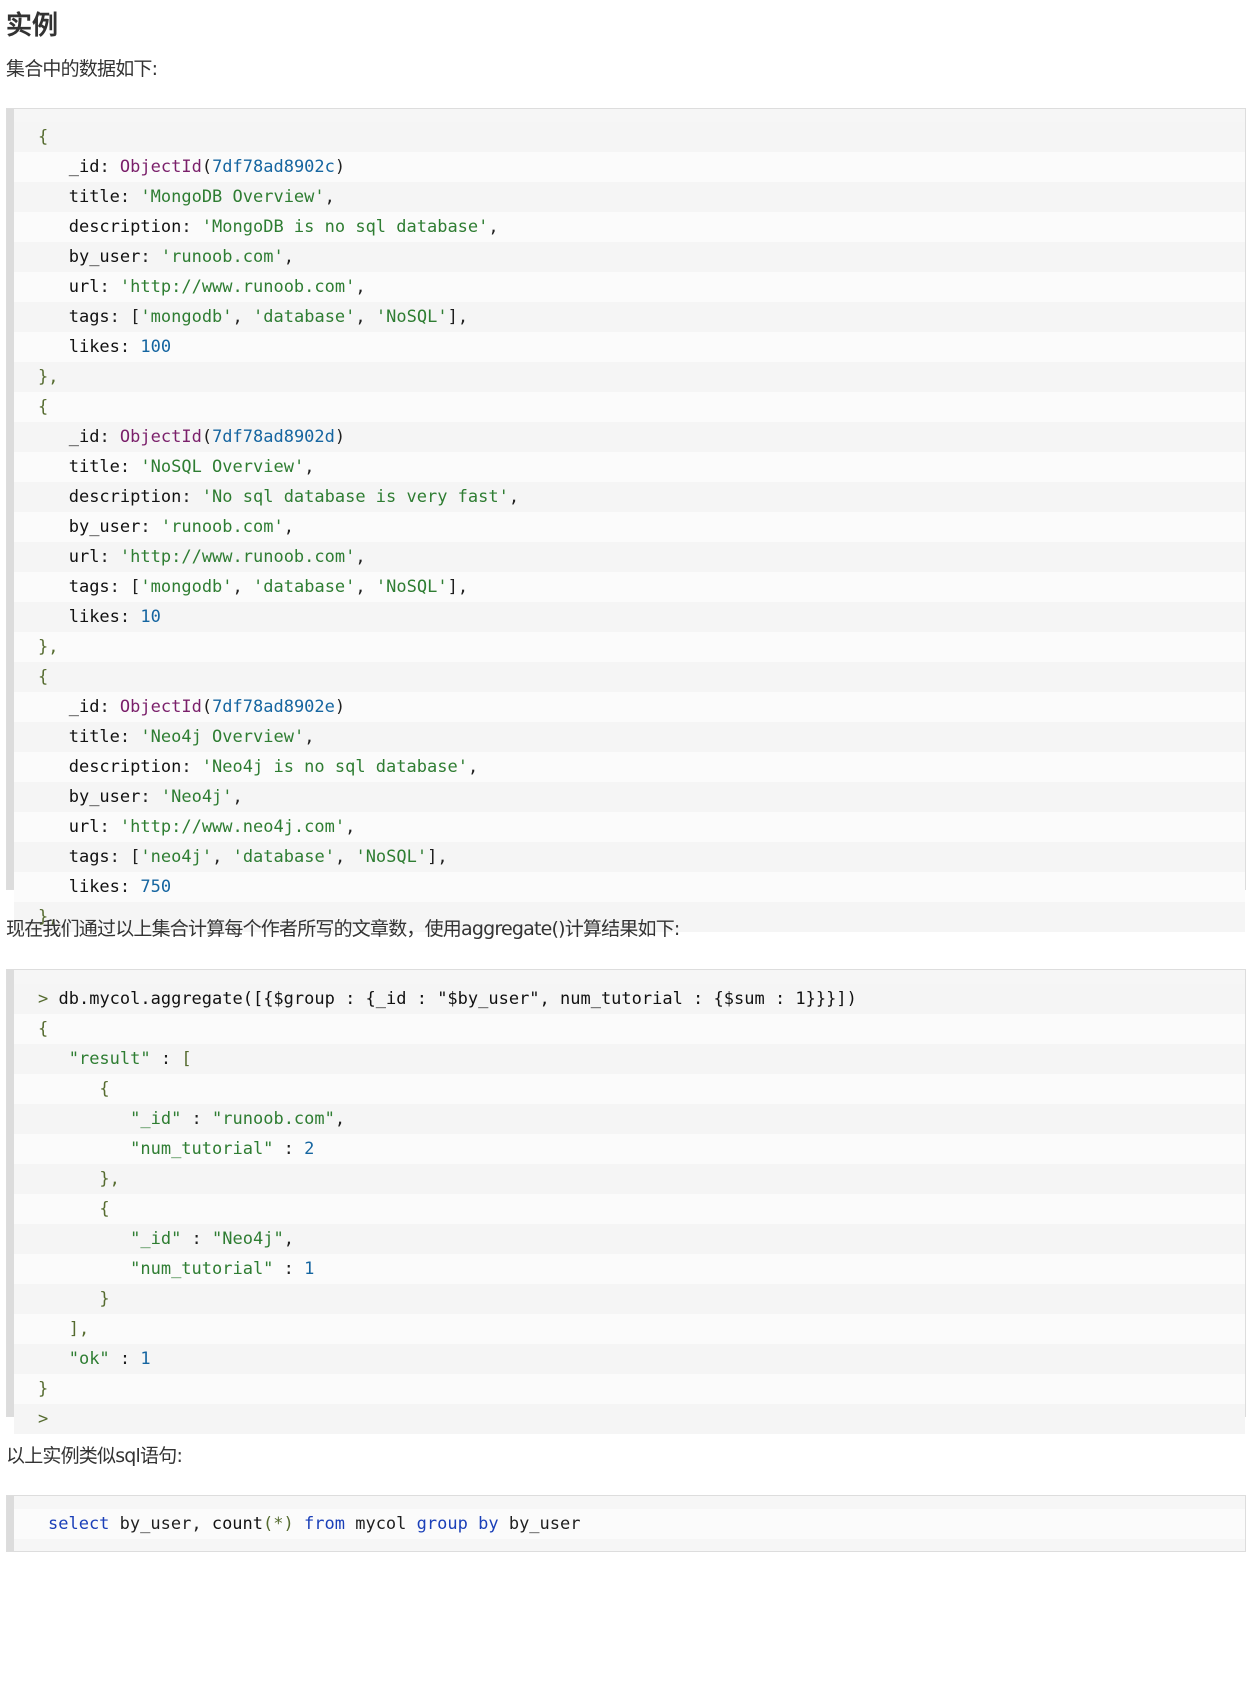 Image resolution: width=1251 pixels, height=1686 pixels. I want to click on doc-description: MongoDB is no sql database, so click(345, 227).